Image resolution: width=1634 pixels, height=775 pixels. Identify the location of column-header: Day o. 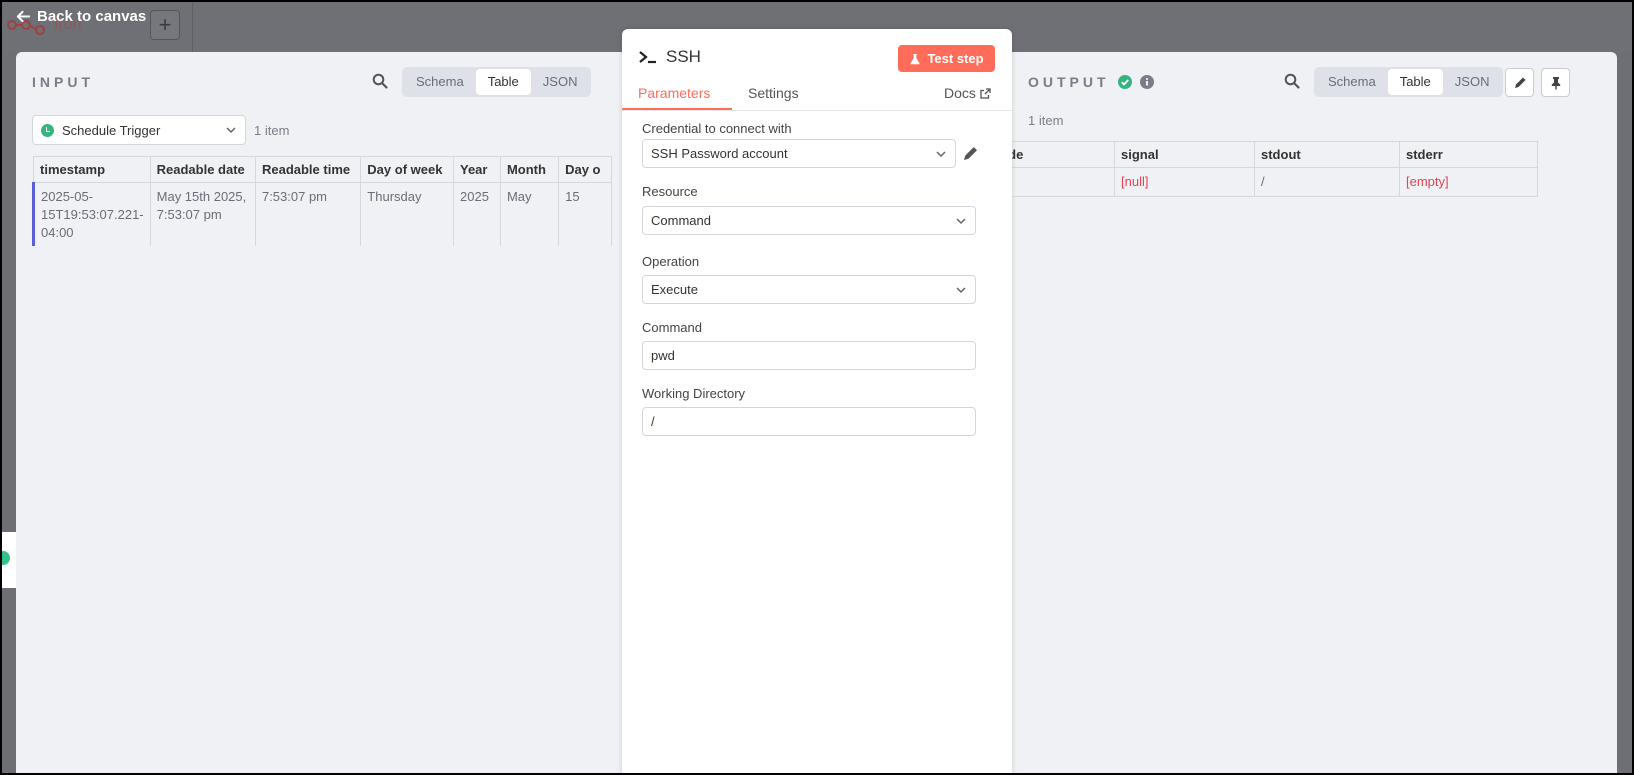
(585, 169).